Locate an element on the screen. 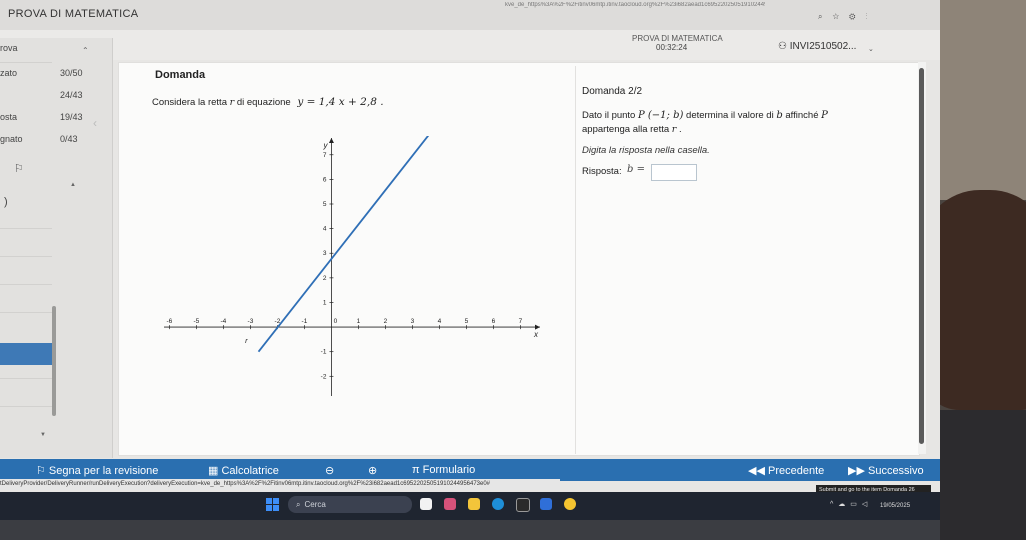 The image size is (1026, 540). x-tick-label: 5 is located at coordinates (467, 321).